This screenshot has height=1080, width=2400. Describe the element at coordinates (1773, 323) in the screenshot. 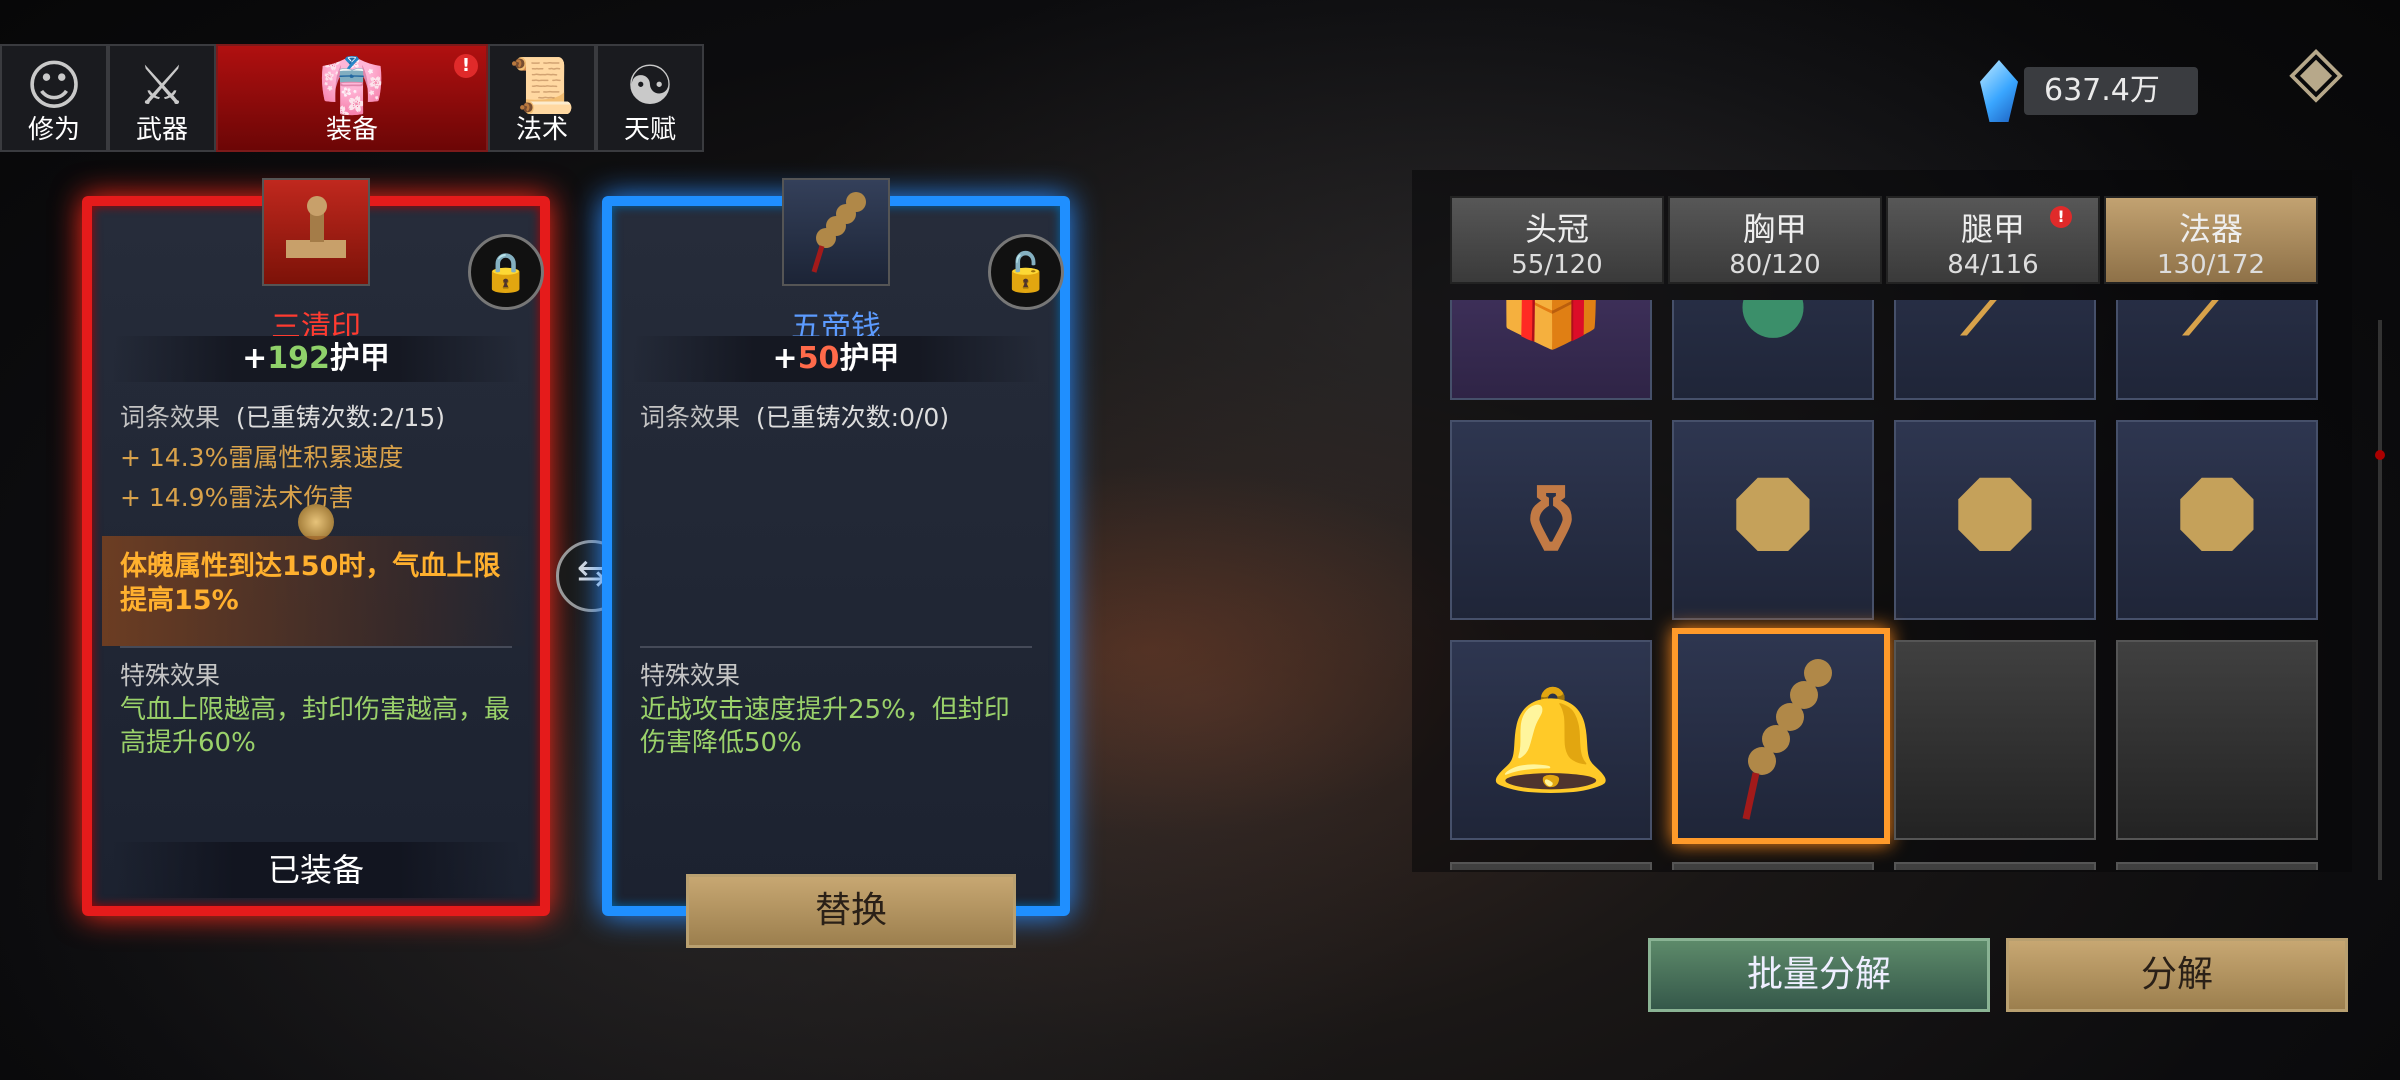

I see `gourd-icon: ●` at that location.